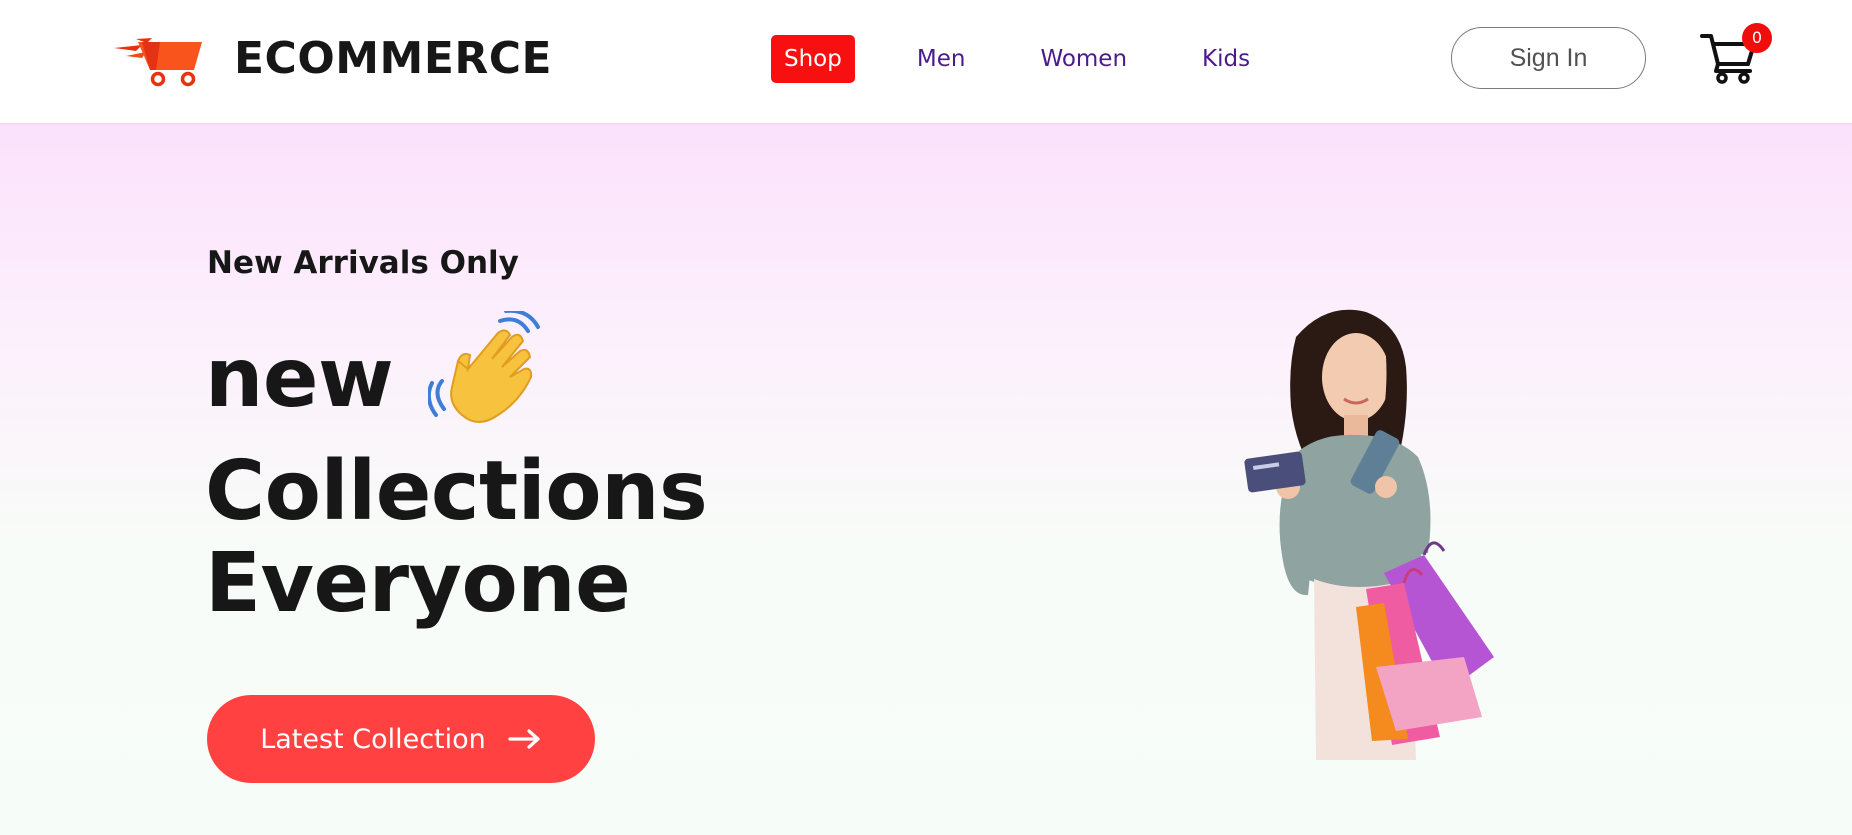 The width and height of the screenshot is (1852, 835). Describe the element at coordinates (299, 378) in the screenshot. I see `hero-title-line-1: new` at that location.